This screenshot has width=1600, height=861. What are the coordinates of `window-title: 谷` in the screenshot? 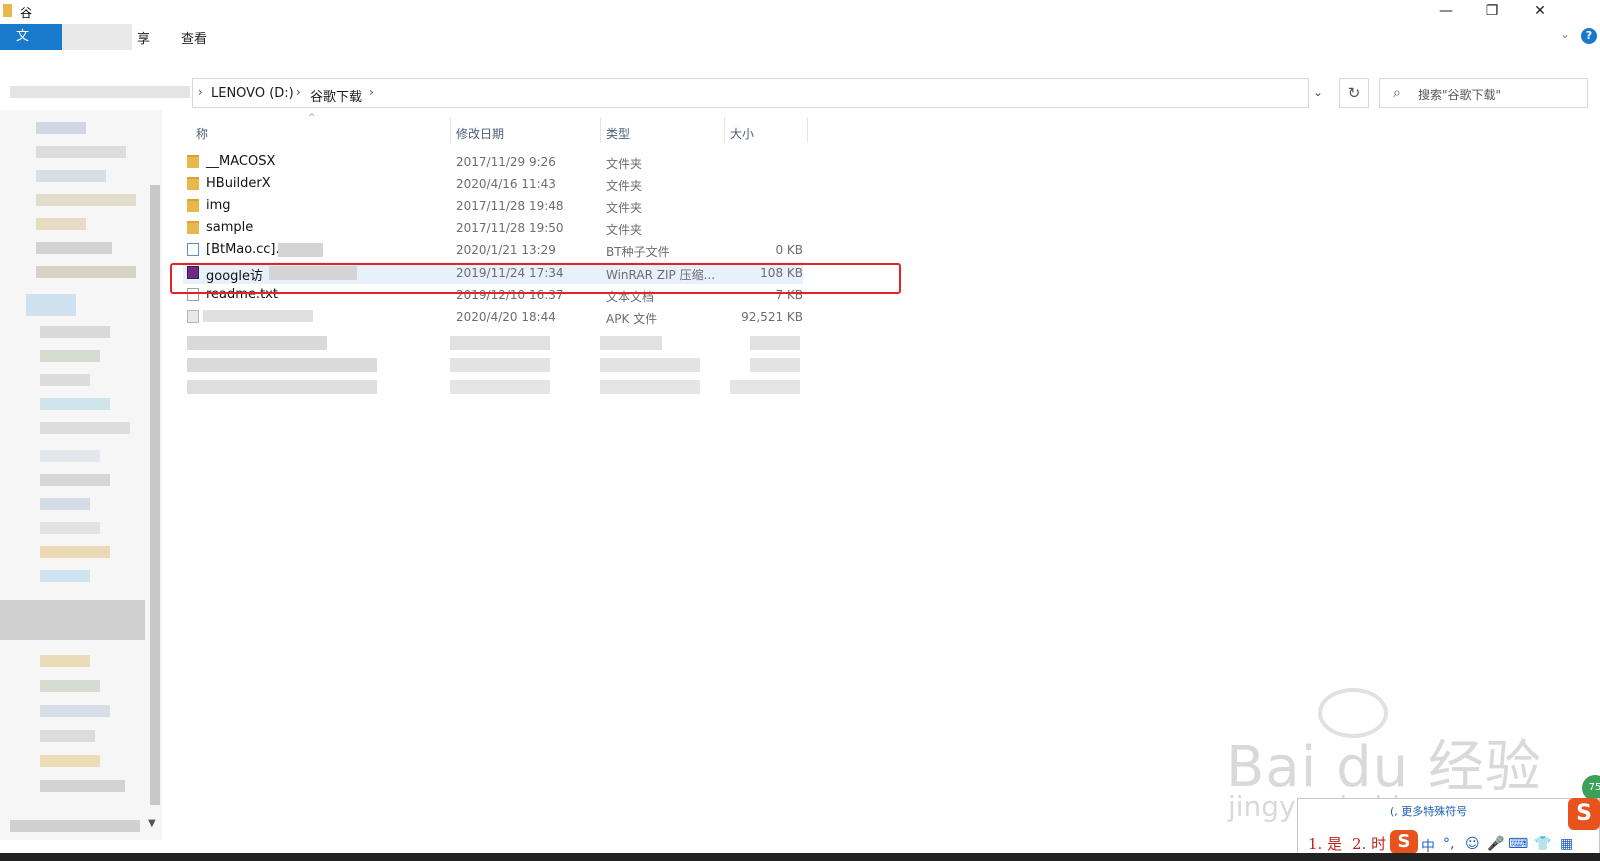 It's located at (26, 13).